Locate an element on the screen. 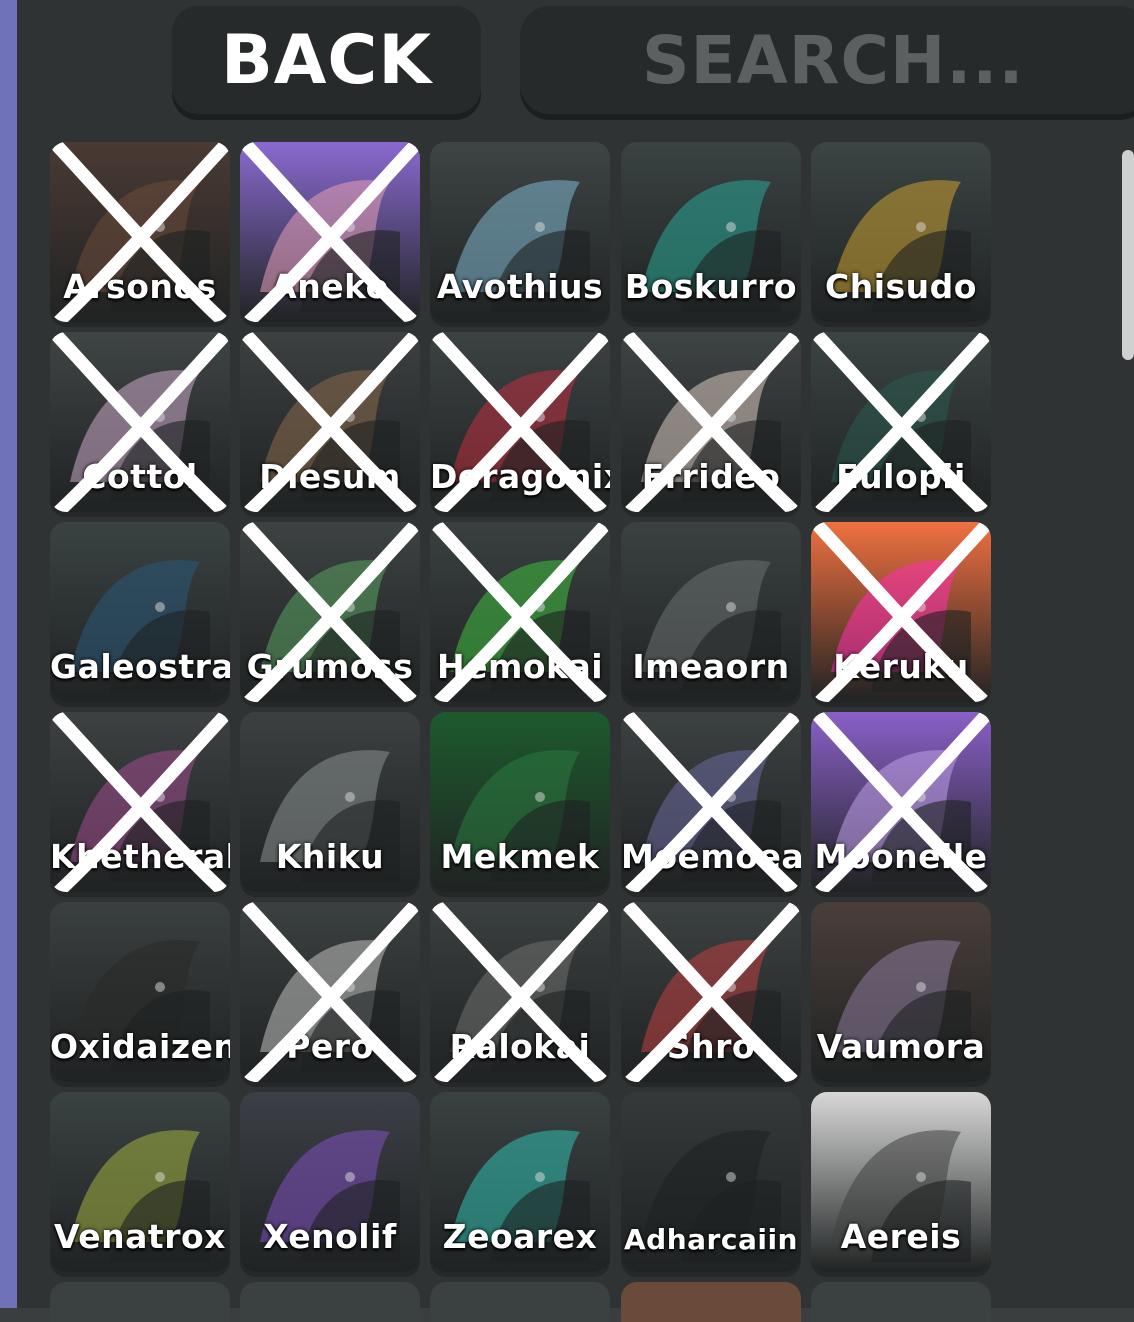 The height and width of the screenshot is (1322, 1134). creature-tile-oxidaizen: Oxidaizen is located at coordinates (140, 992).